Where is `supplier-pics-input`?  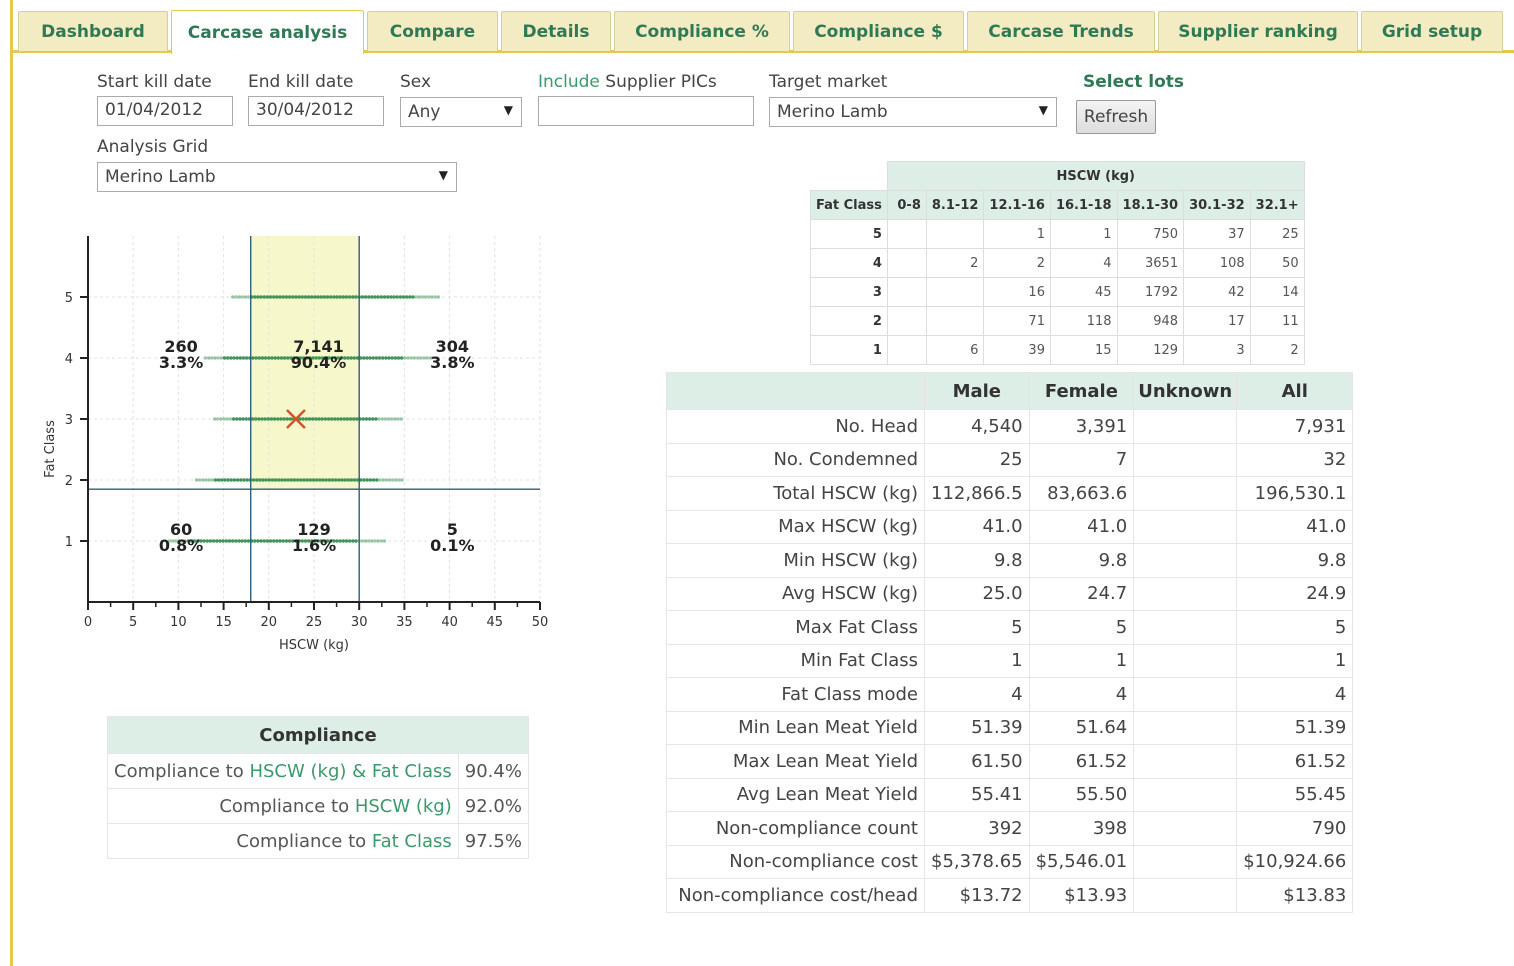 supplier-pics-input is located at coordinates (646, 111).